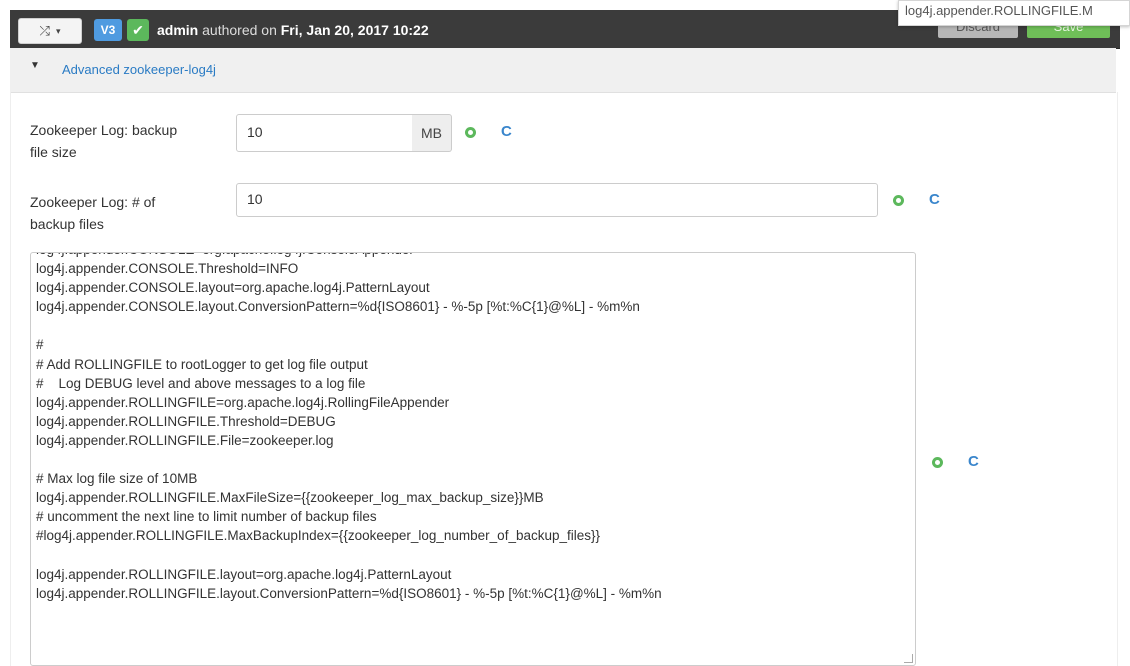 The width and height of the screenshot is (1130, 666). Describe the element at coordinates (432, 133) in the screenshot. I see `backup-size-unit: MB` at that location.